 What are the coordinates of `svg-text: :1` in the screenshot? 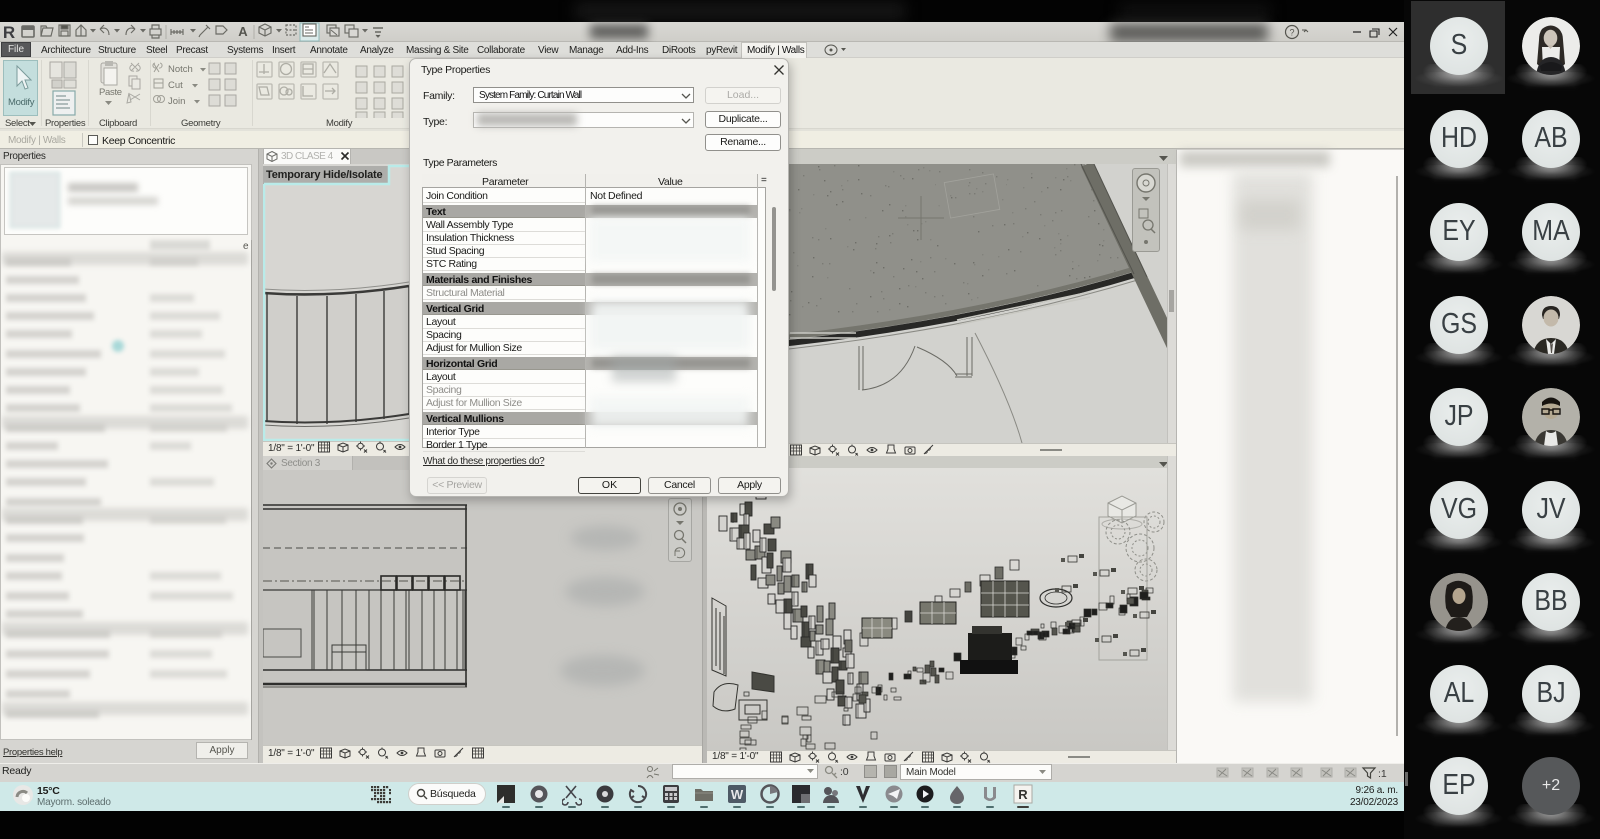 It's located at (1382, 774).